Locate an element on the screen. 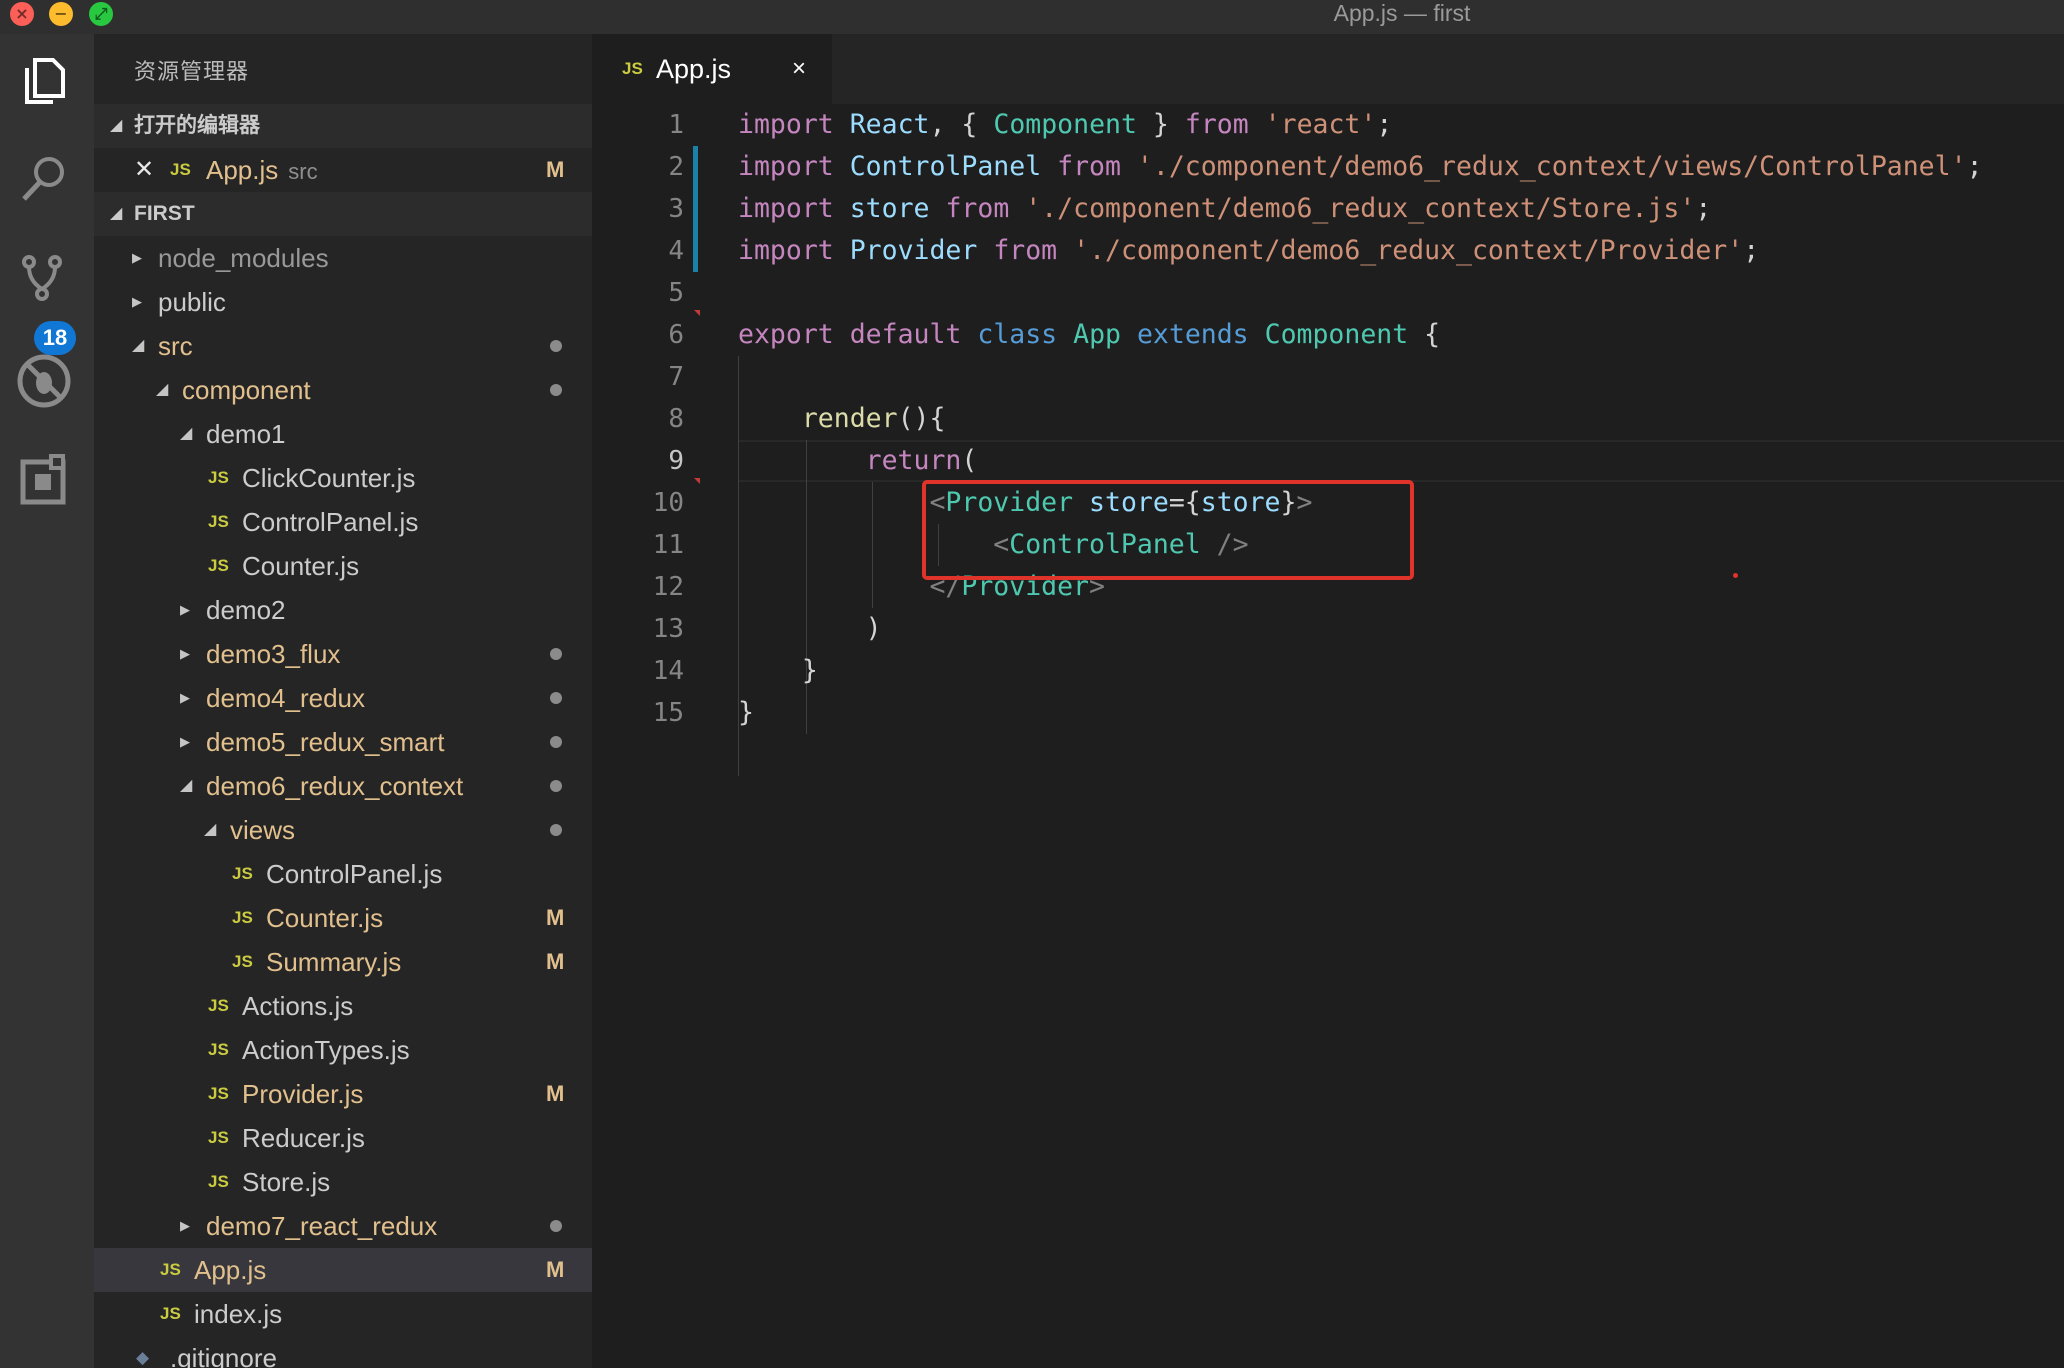  tree-file: JS index.js is located at coordinates (343, 1314).